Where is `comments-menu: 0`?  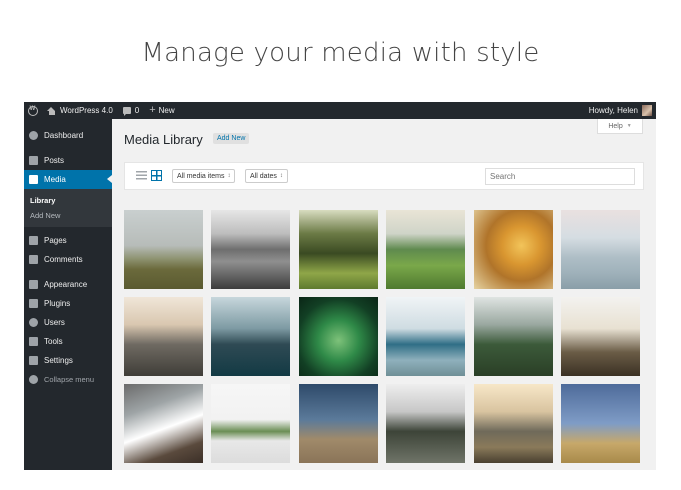 comments-menu: 0 is located at coordinates (131, 110).